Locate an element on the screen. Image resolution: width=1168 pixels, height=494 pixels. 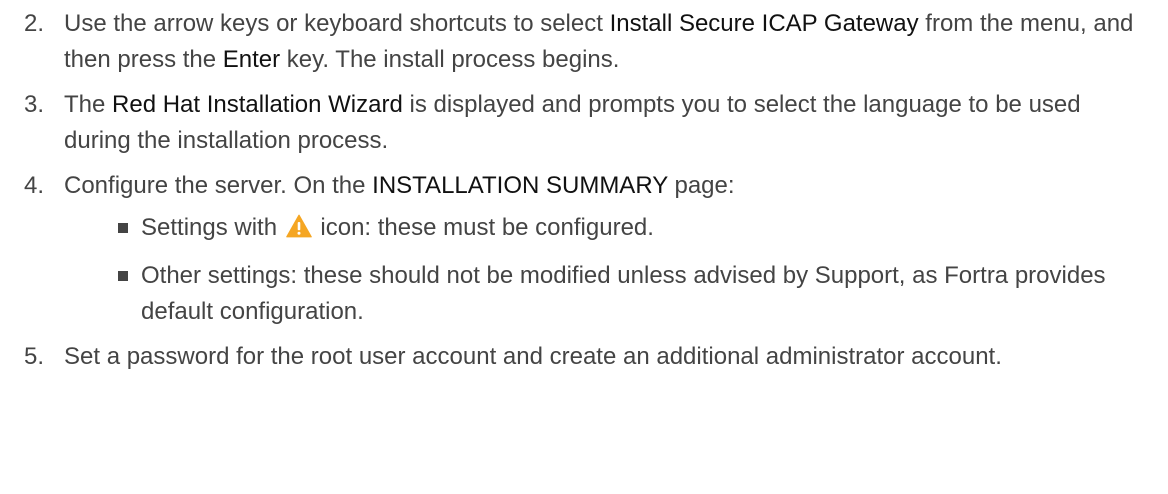
menu-item-name: Install Secure ICAP Gateway is located at coordinates (764, 23).